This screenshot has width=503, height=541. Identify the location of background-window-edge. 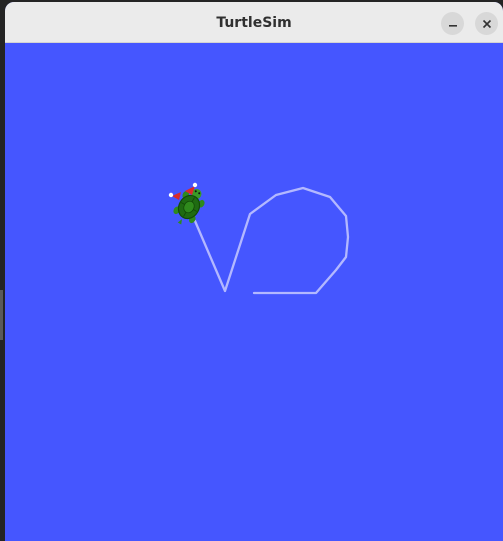
(1, 315).